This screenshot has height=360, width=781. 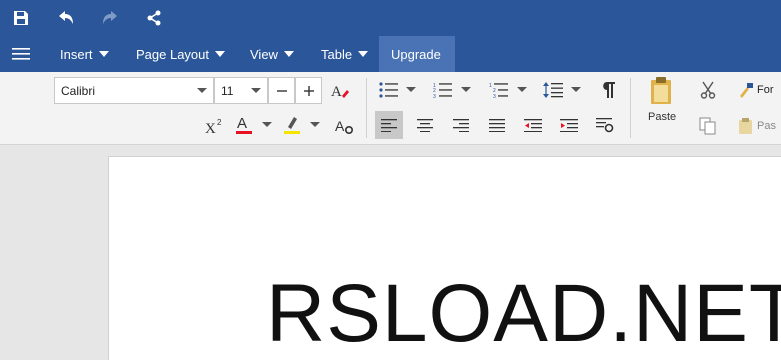 I want to click on save-icon, so click(x=21, y=18).